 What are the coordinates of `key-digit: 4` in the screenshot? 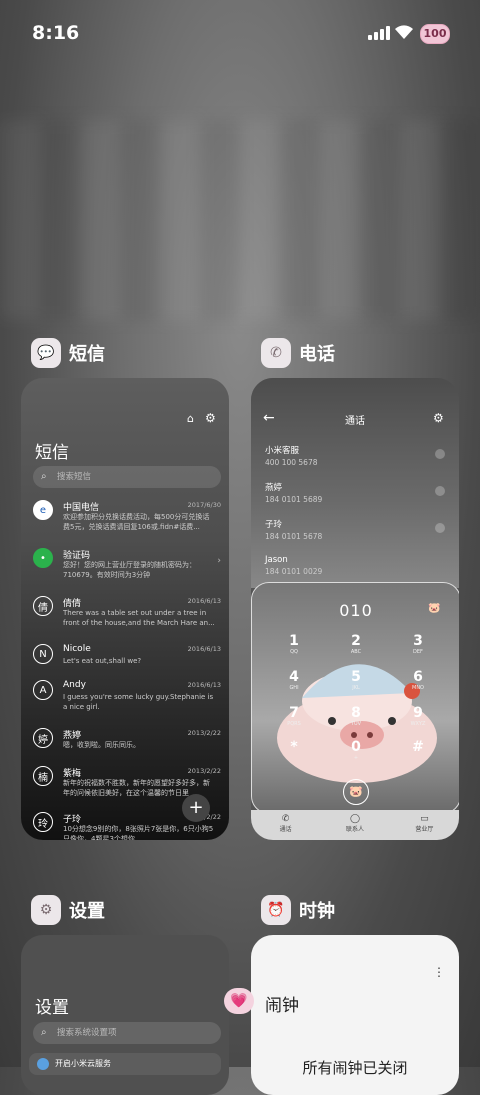 It's located at (294, 677).